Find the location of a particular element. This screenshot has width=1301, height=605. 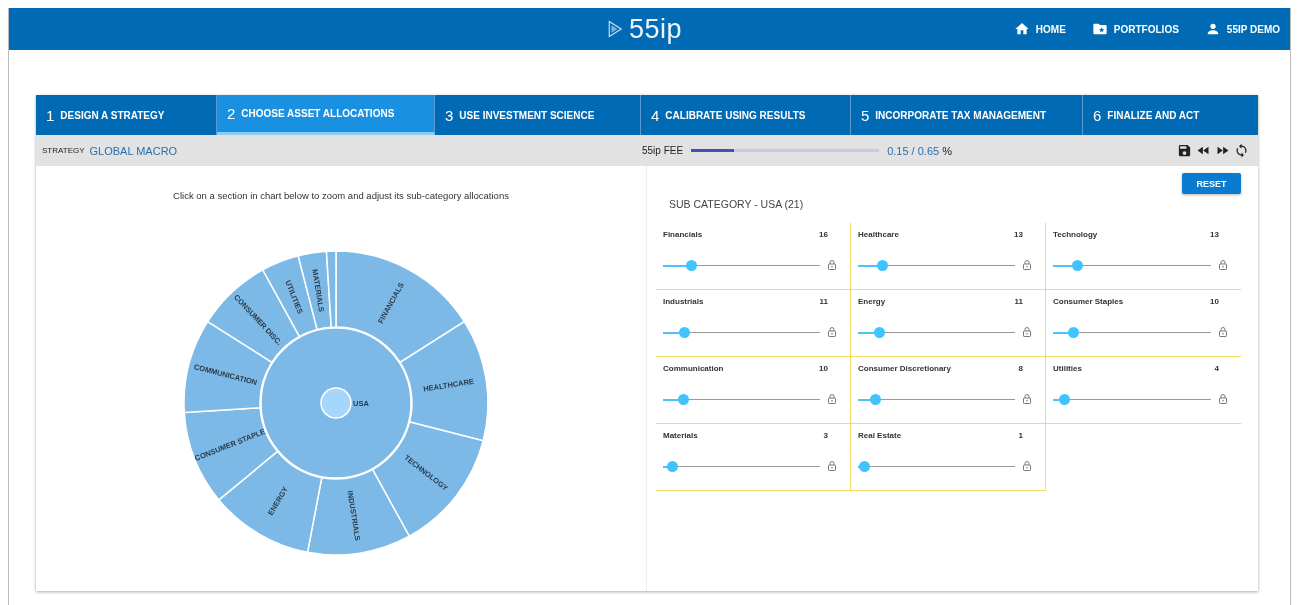

subcategory-title: SUB CATEGORY - USA (21) is located at coordinates (737, 204).